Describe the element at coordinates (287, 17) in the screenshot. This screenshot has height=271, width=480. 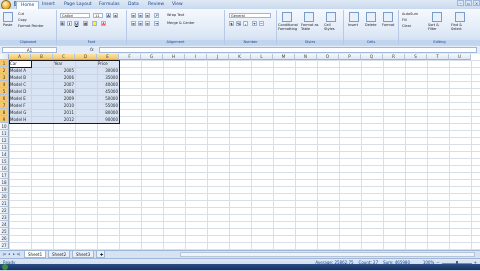
I see `conditional-formatting-icon` at that location.